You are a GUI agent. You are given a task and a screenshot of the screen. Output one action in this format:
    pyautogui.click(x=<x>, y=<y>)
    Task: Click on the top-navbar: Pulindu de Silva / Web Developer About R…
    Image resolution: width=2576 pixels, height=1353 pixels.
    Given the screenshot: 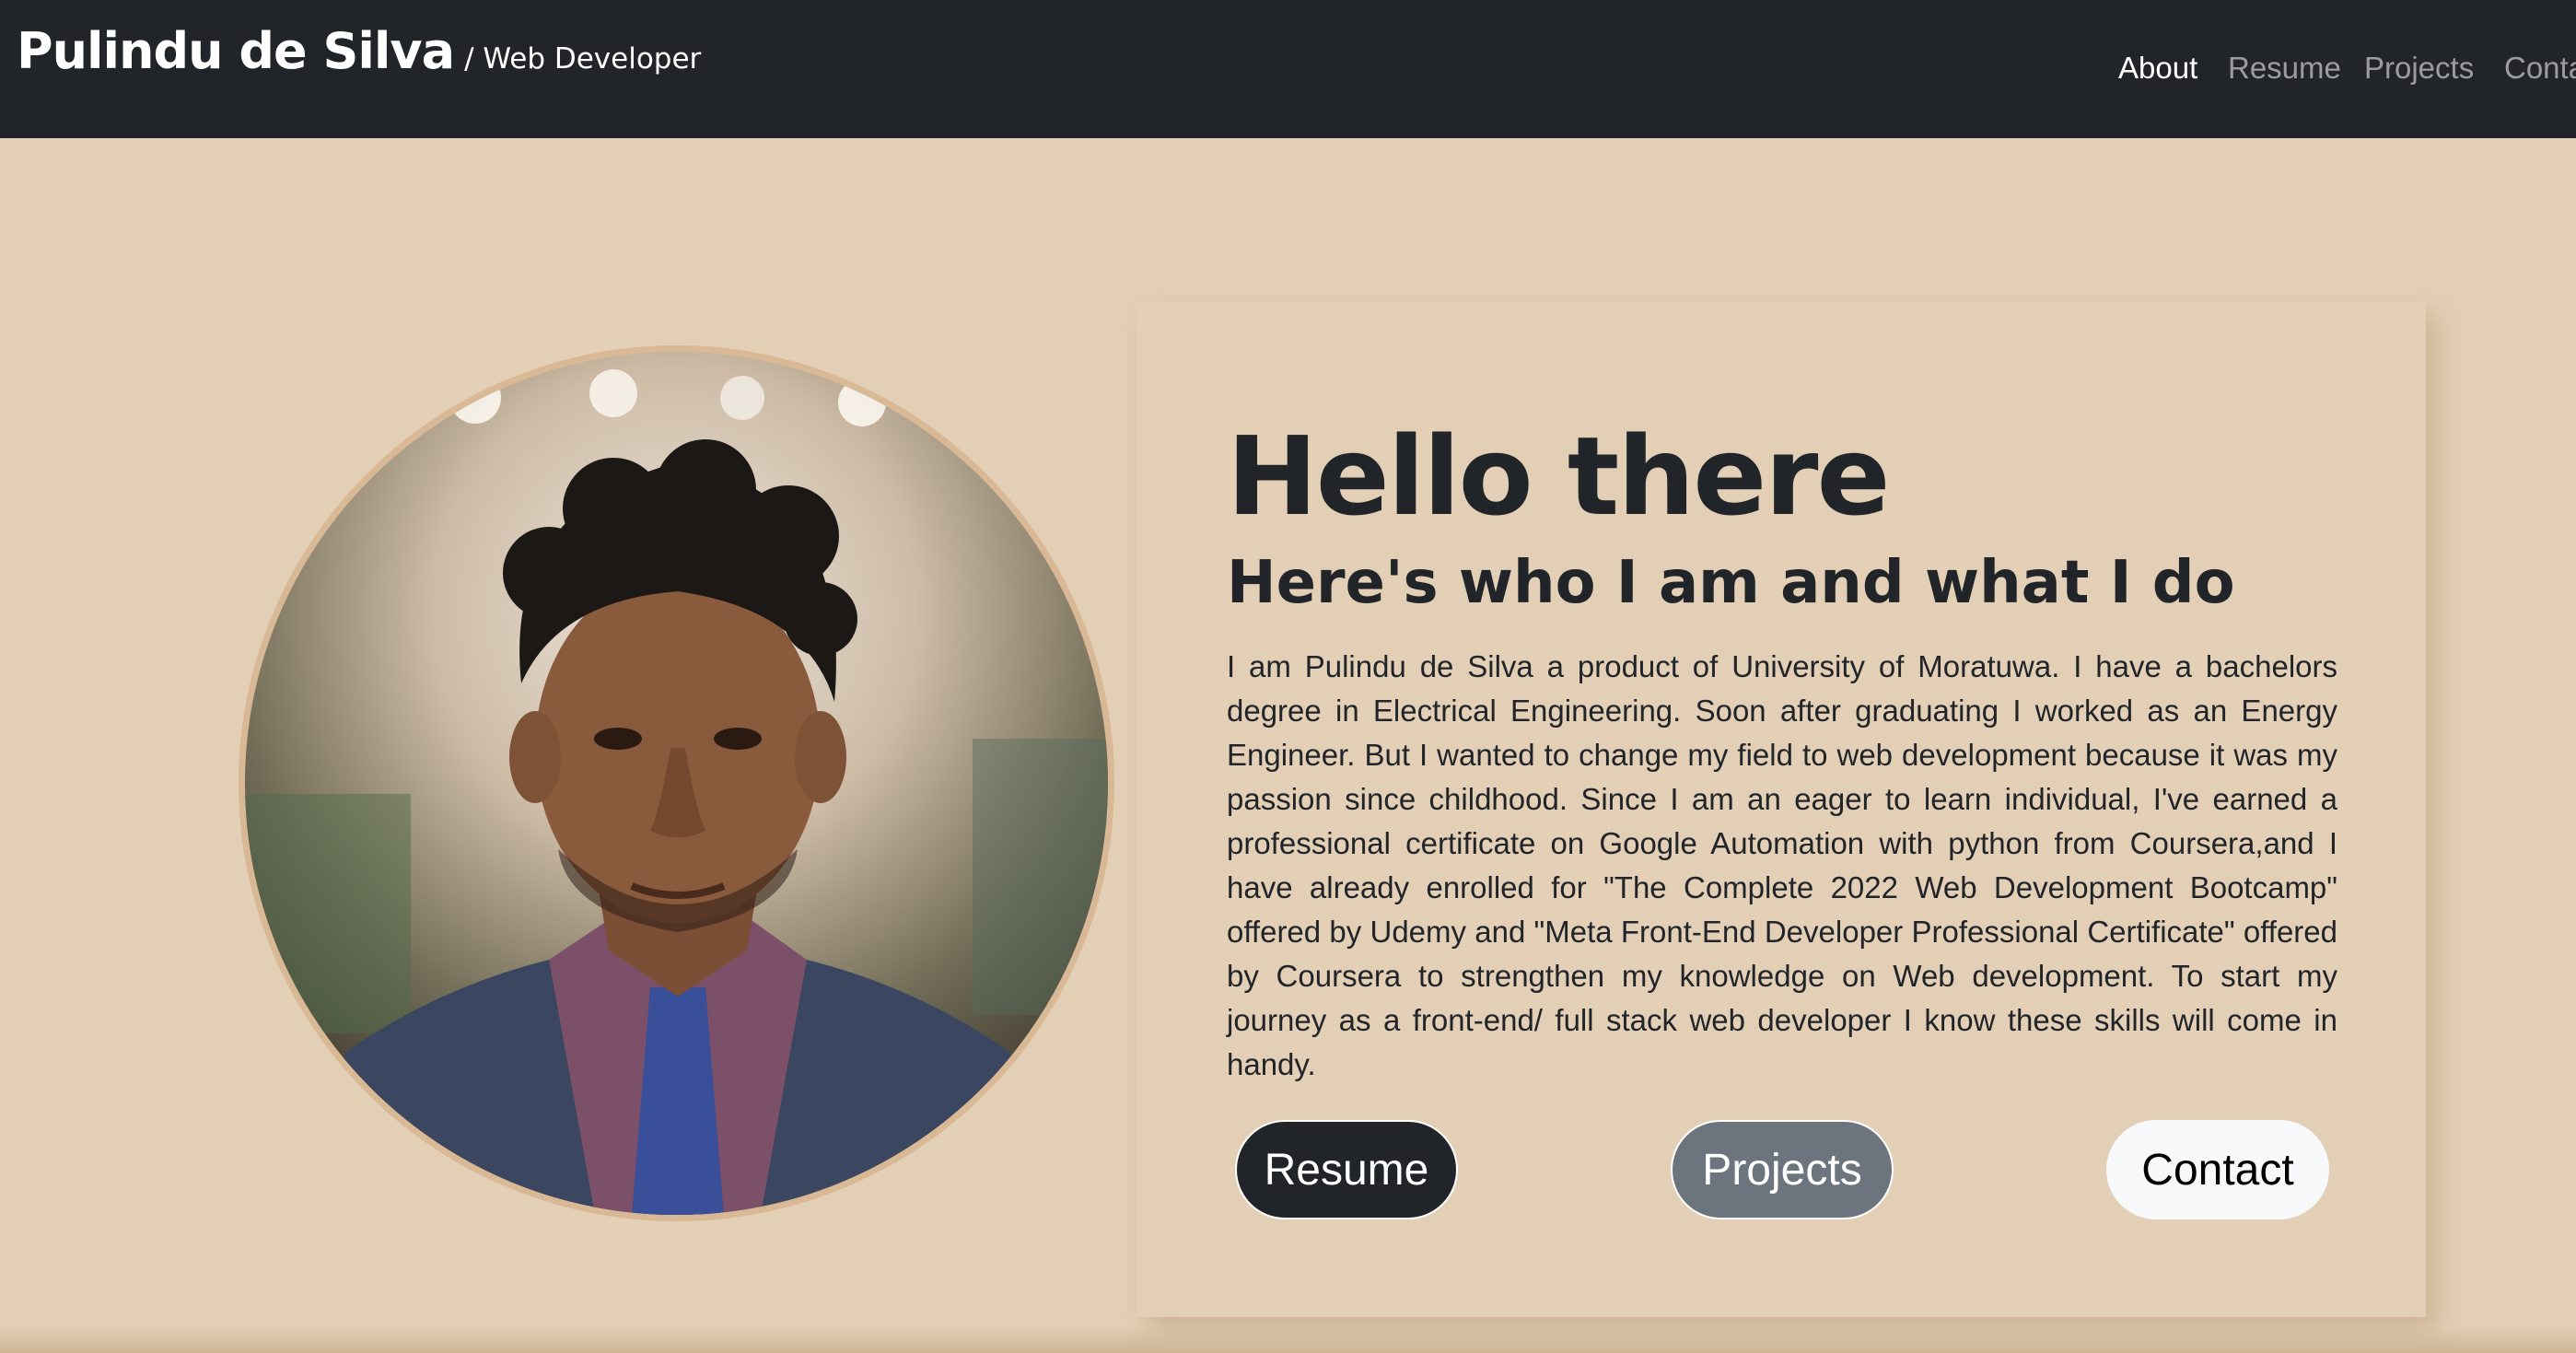 What is the action you would take?
    pyautogui.click(x=1288, y=69)
    